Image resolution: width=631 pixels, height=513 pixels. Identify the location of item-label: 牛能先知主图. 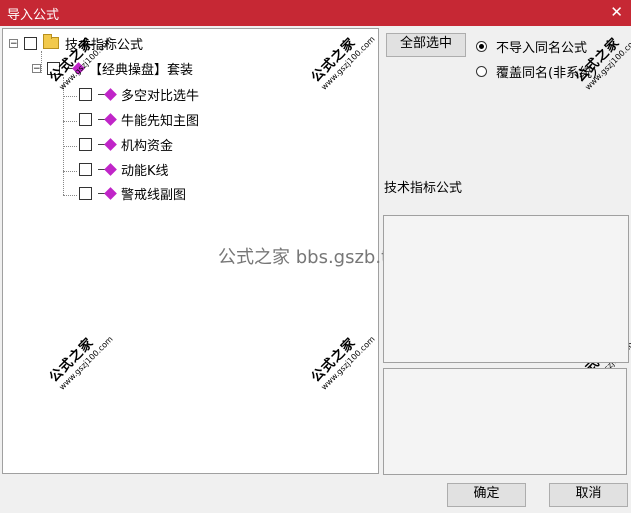
(160, 121).